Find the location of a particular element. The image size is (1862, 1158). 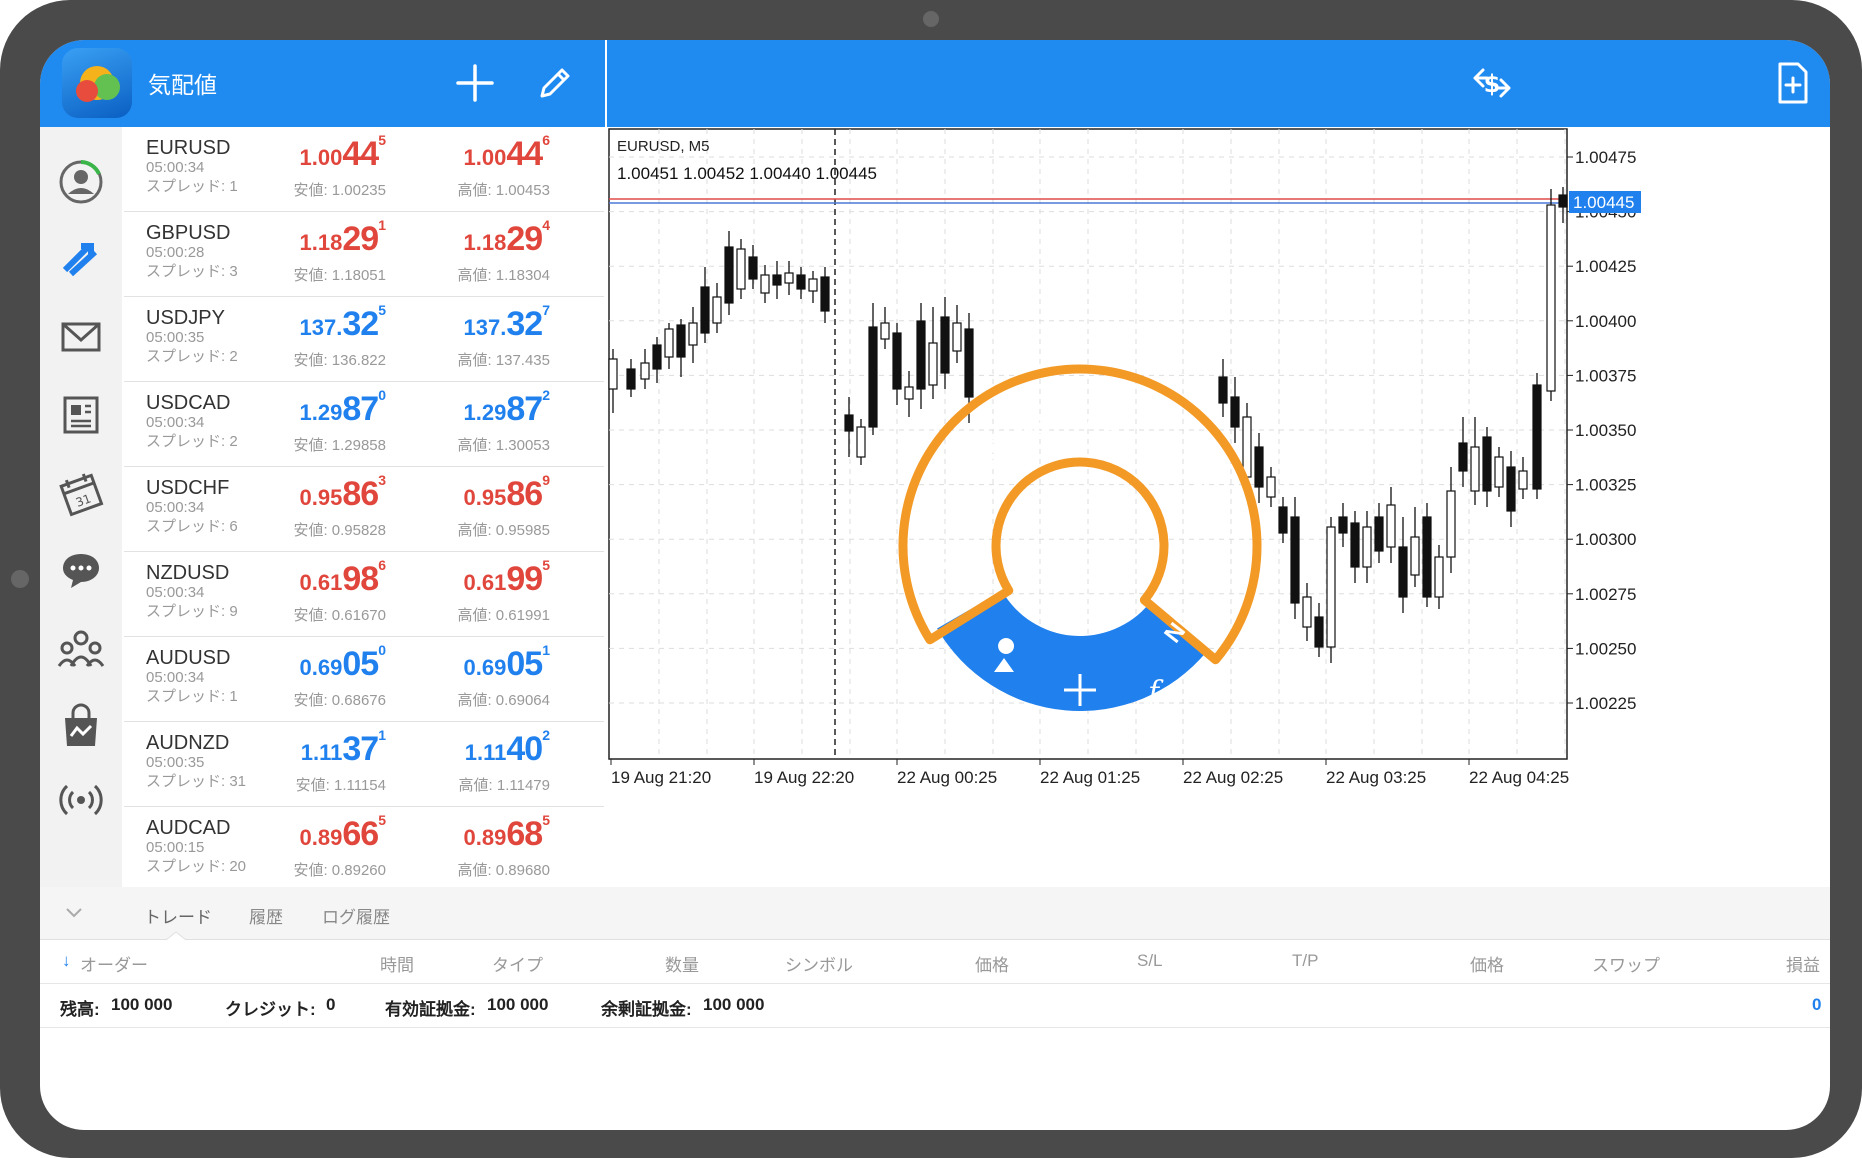

nav-news is located at coordinates (81, 414).